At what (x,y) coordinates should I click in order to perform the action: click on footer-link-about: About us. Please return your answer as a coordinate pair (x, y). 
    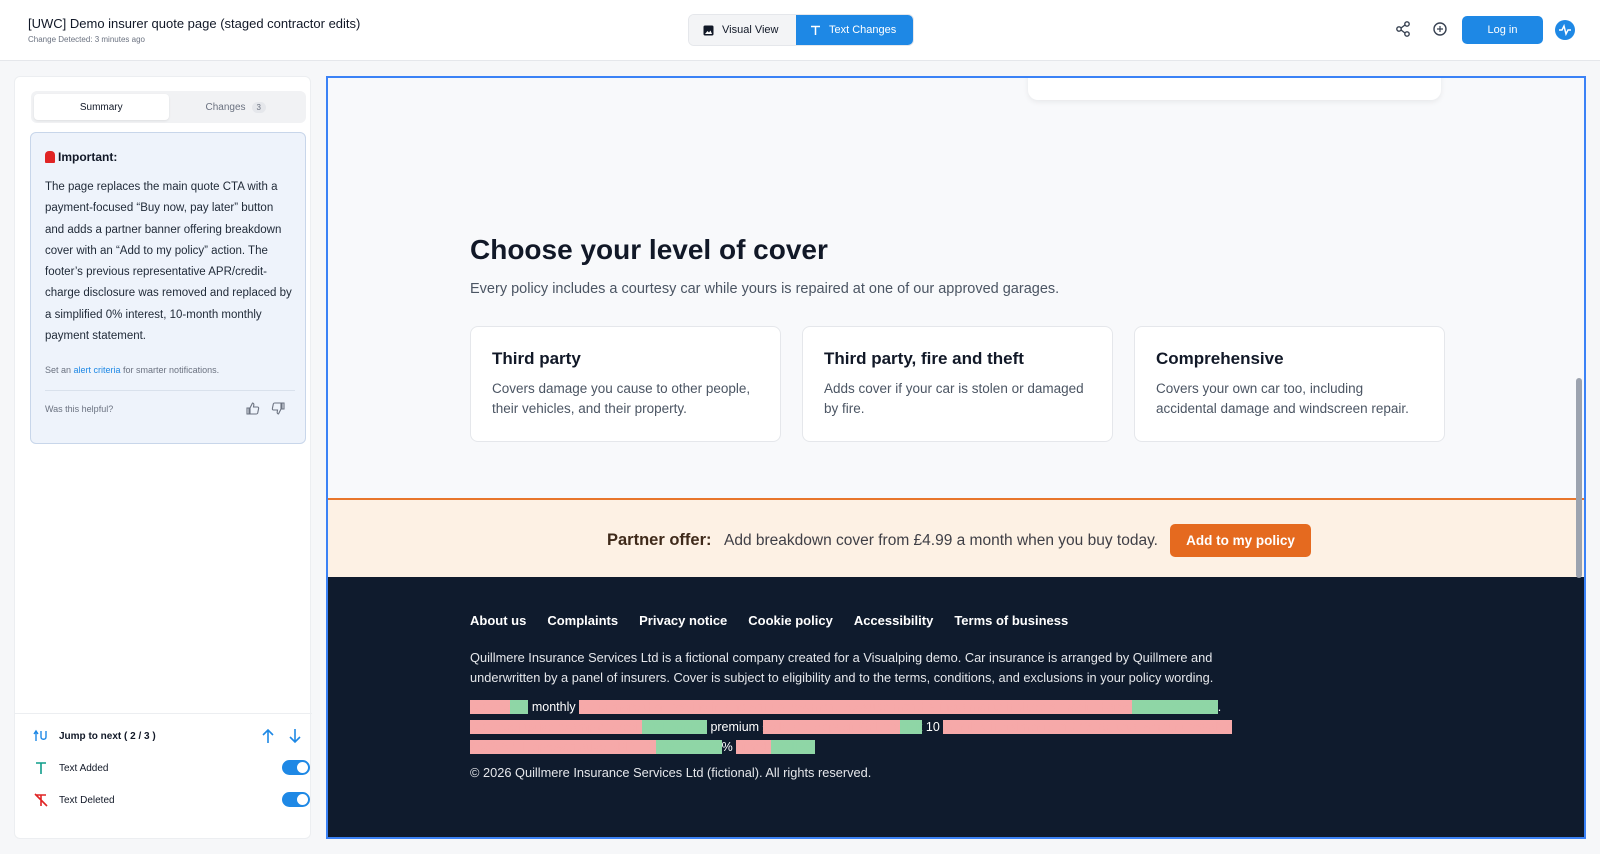
    Looking at the image, I should click on (498, 620).